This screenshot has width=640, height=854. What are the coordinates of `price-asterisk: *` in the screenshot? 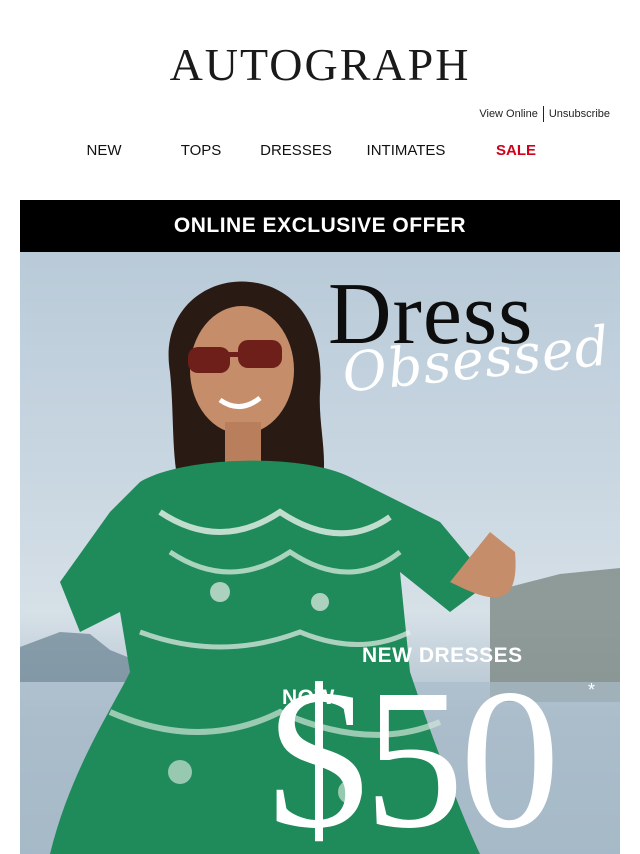 It's located at (592, 690).